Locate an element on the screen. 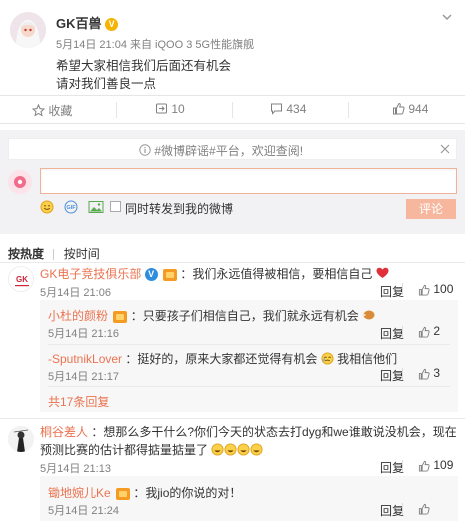 This screenshot has height=521, width=465. svg-text: GK is located at coordinates (22, 279).